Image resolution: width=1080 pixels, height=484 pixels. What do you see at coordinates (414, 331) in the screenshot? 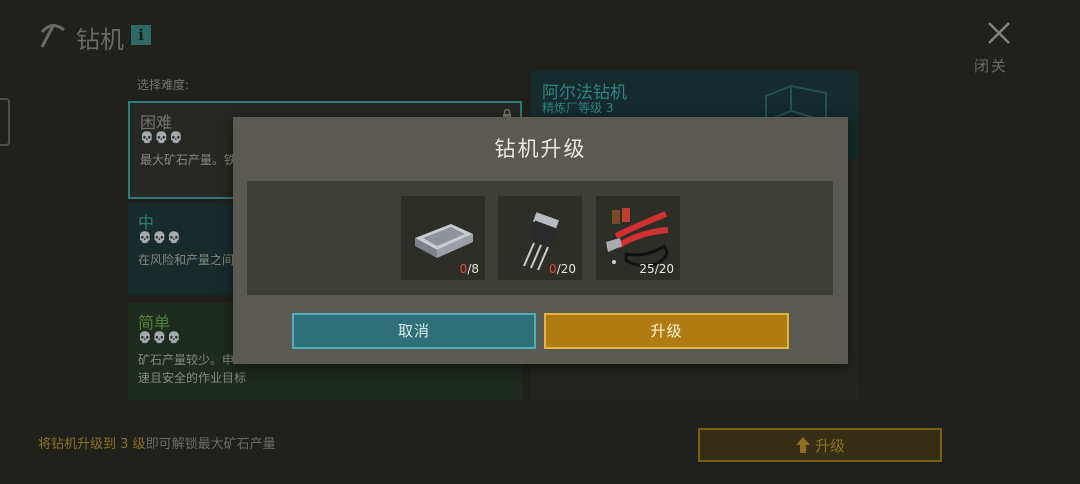
I see `cancel-button: 取消` at bounding box center [414, 331].